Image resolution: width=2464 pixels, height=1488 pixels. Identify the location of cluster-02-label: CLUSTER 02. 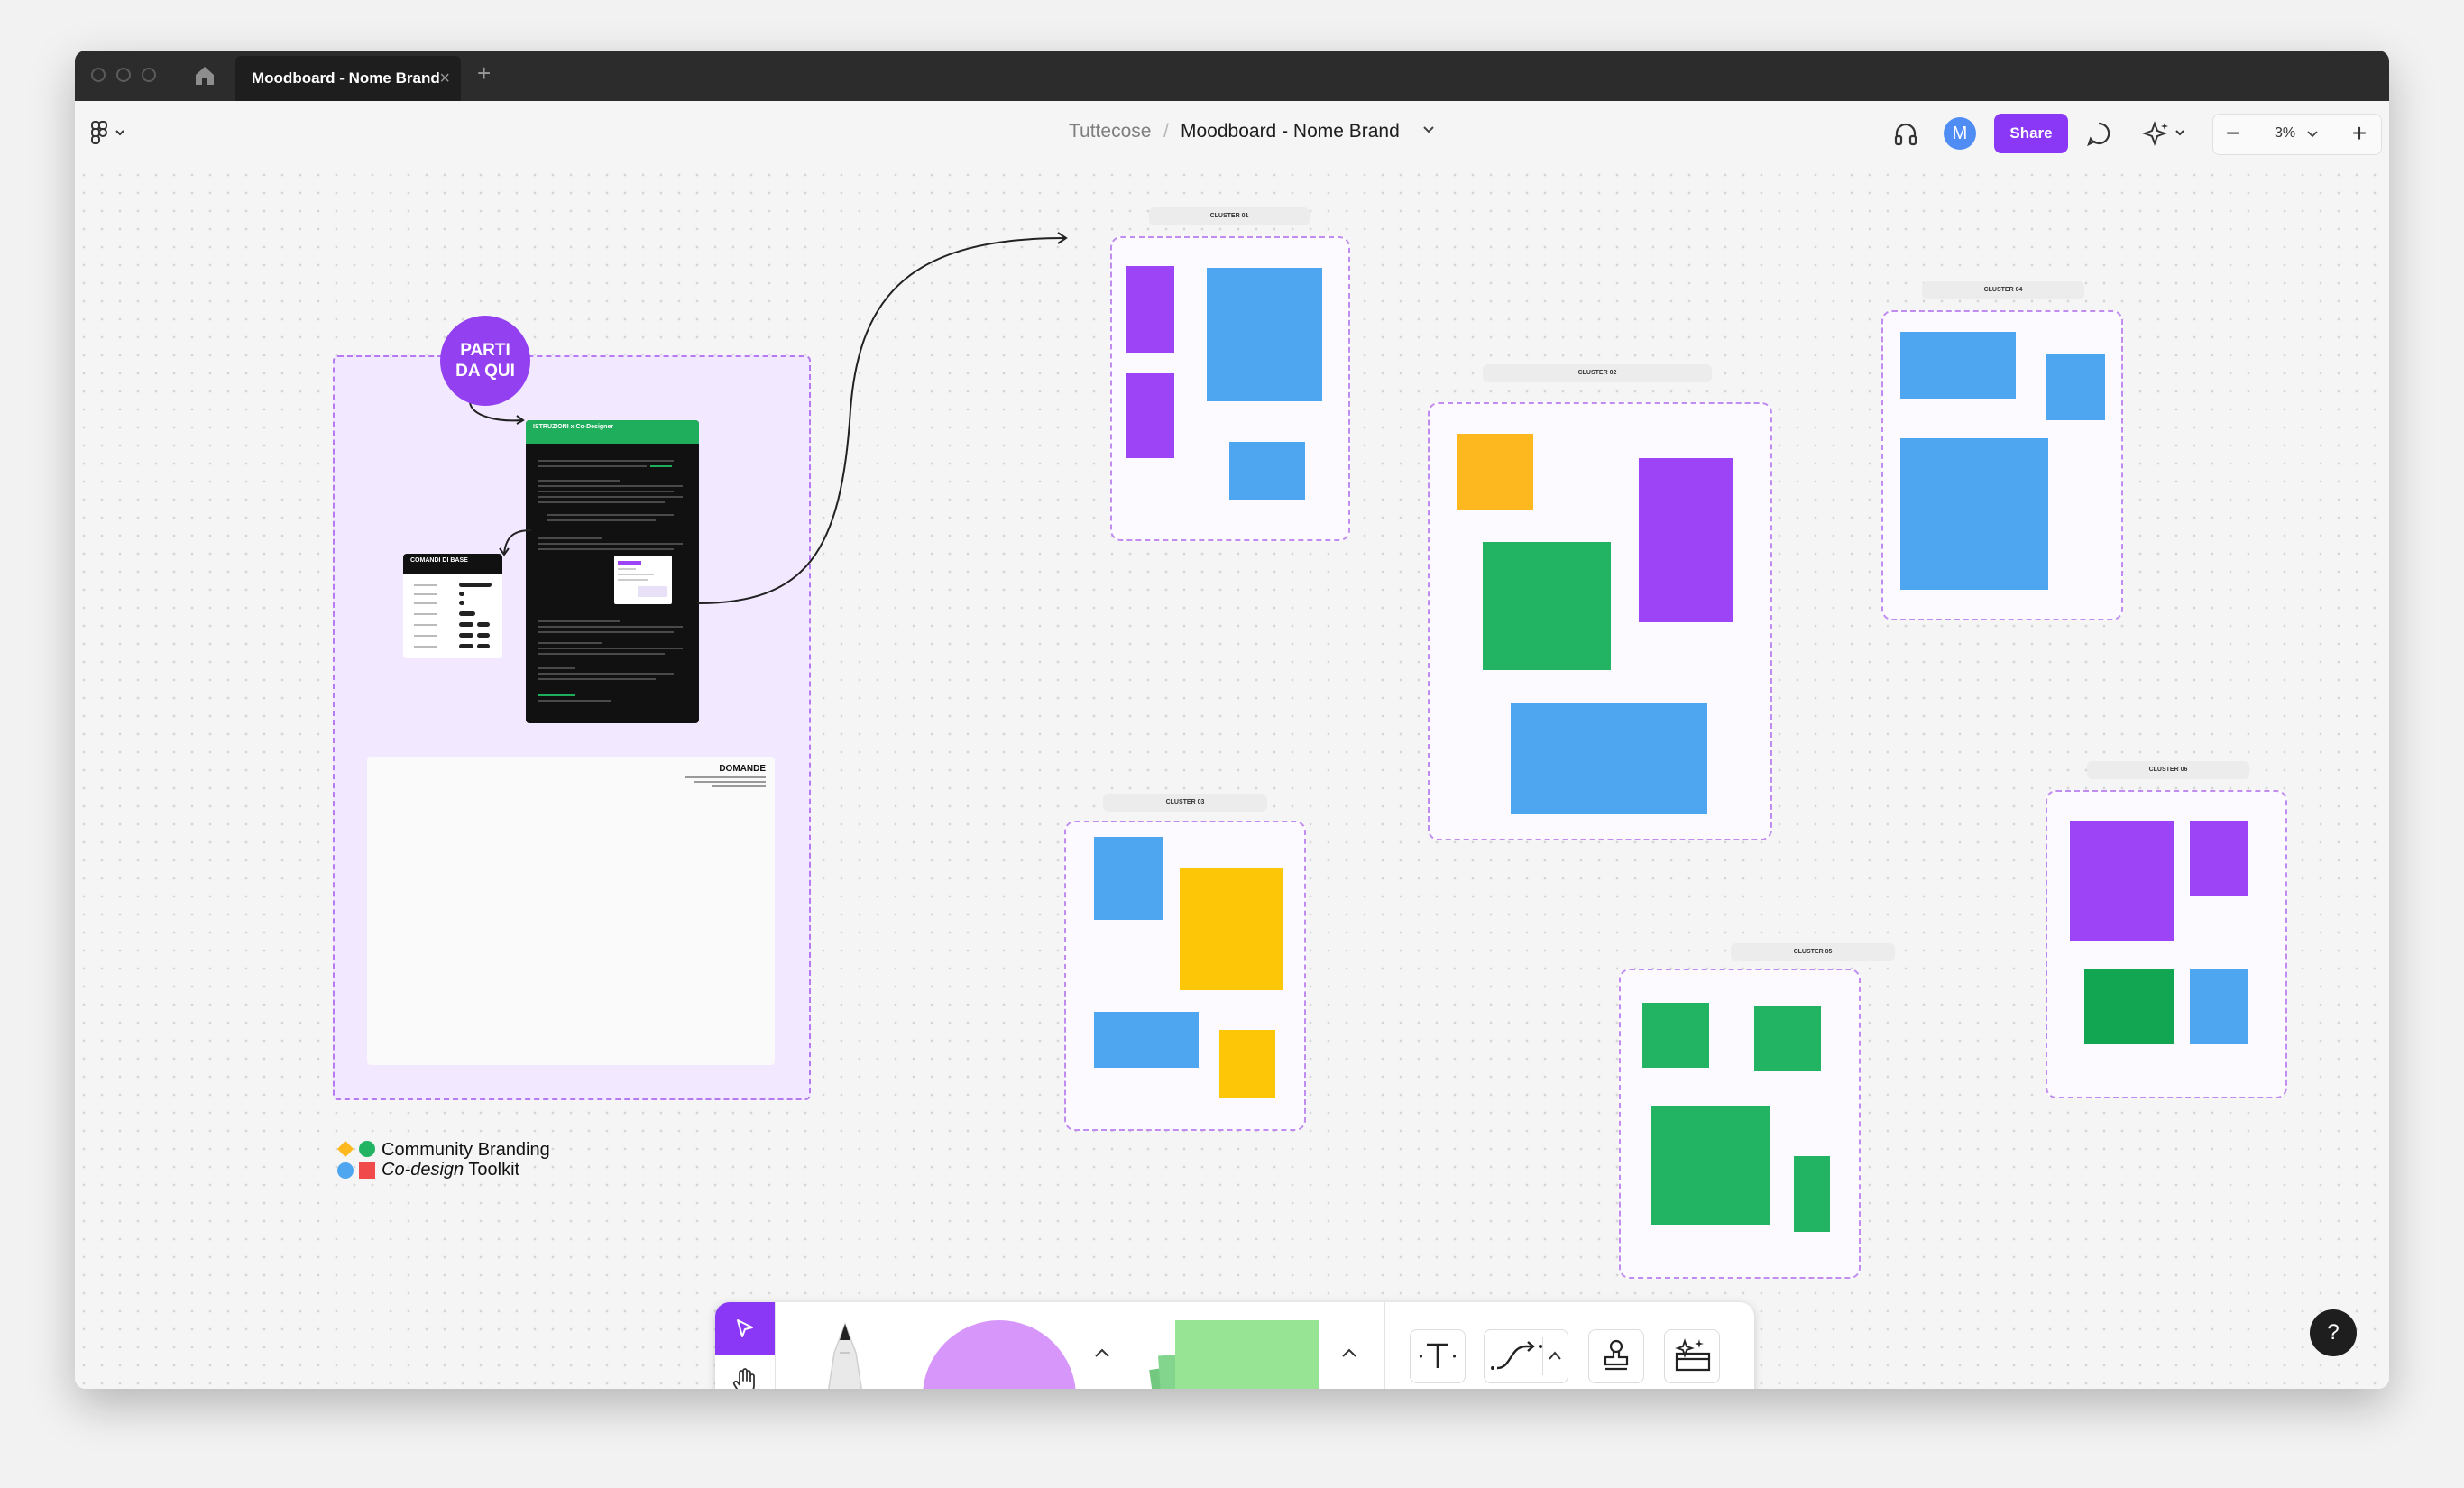
(1598, 373).